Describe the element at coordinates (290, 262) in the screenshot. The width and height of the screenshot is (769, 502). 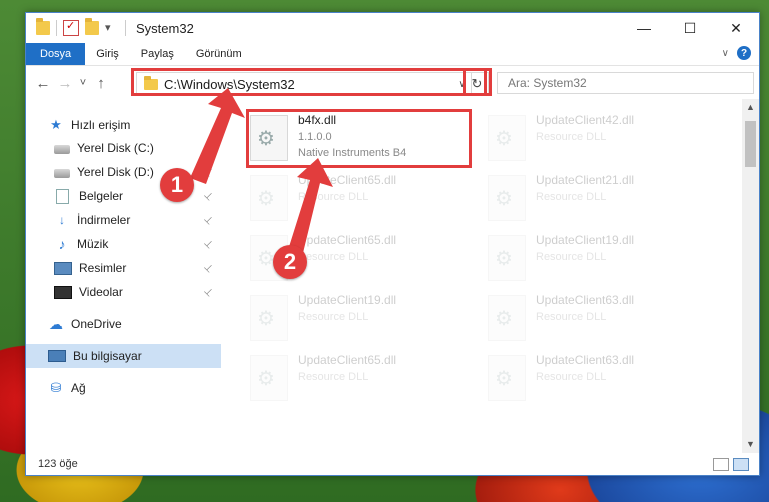
I see `step-2-badge: 2` at that location.